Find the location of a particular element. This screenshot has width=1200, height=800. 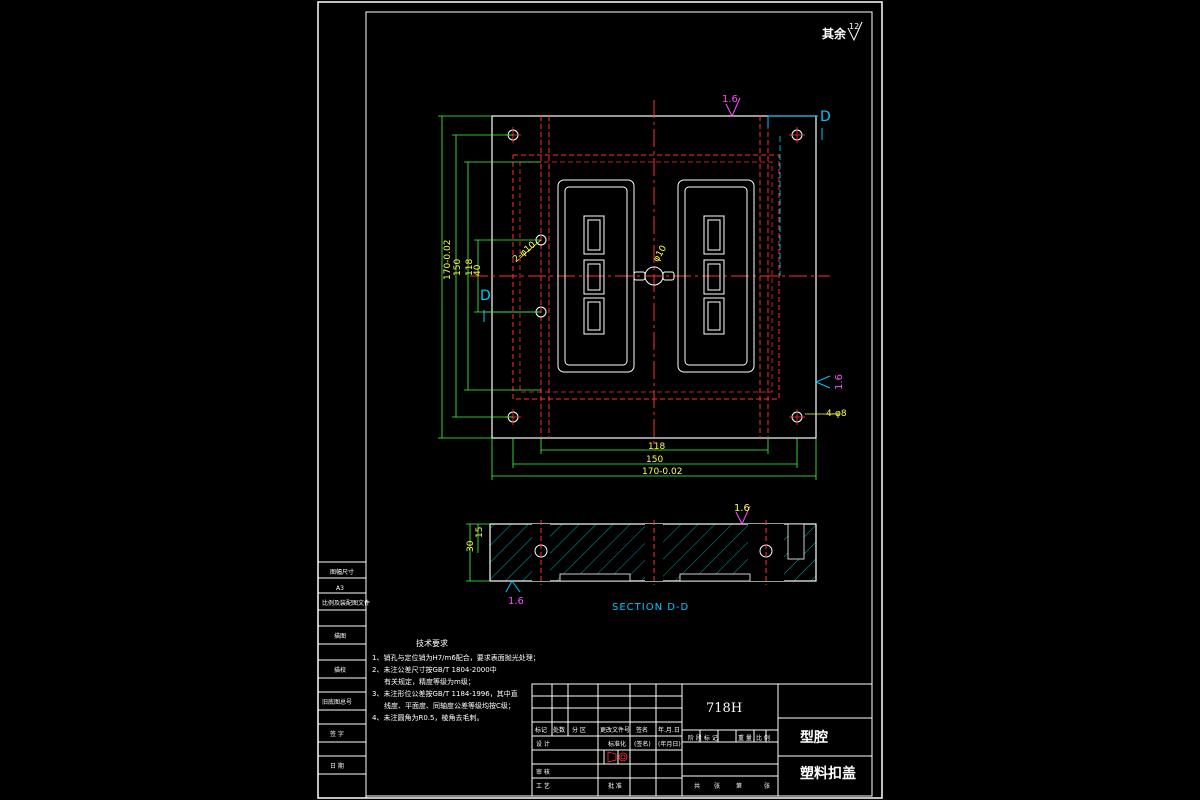

svg-text: 2、未注公差尺寸按GB/T 1804-2000中 is located at coordinates (434, 669).